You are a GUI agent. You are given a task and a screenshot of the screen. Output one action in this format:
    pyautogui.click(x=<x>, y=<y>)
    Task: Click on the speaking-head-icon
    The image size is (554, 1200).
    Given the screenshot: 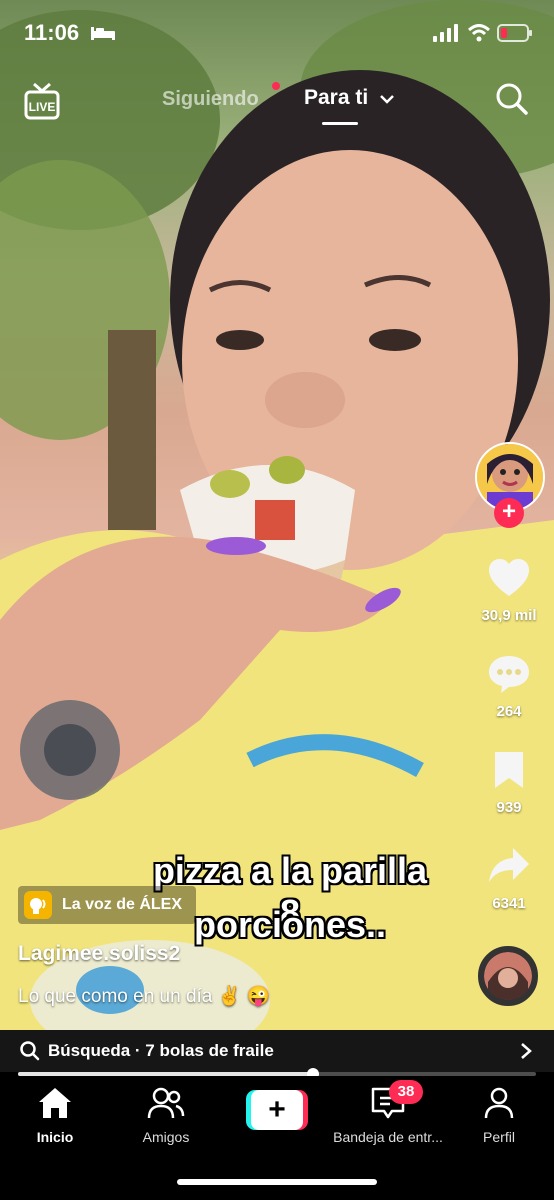 What is the action you would take?
    pyautogui.click(x=38, y=905)
    